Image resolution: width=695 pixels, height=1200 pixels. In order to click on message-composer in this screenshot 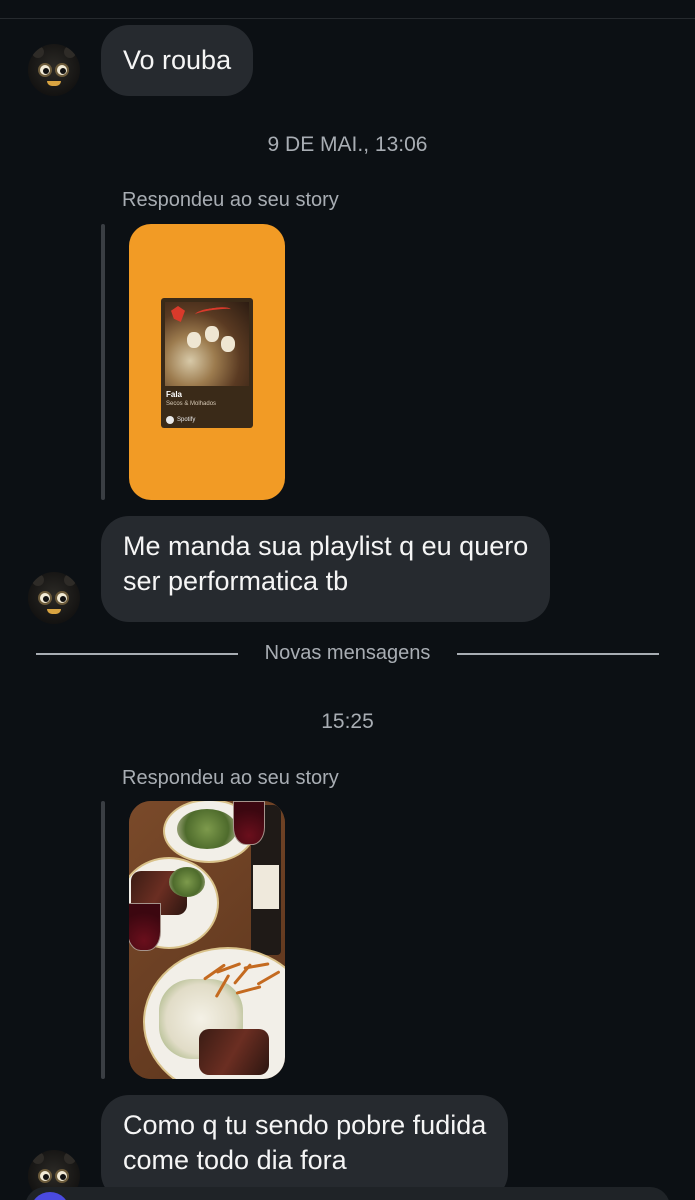, I will do `click(347, 1193)`.